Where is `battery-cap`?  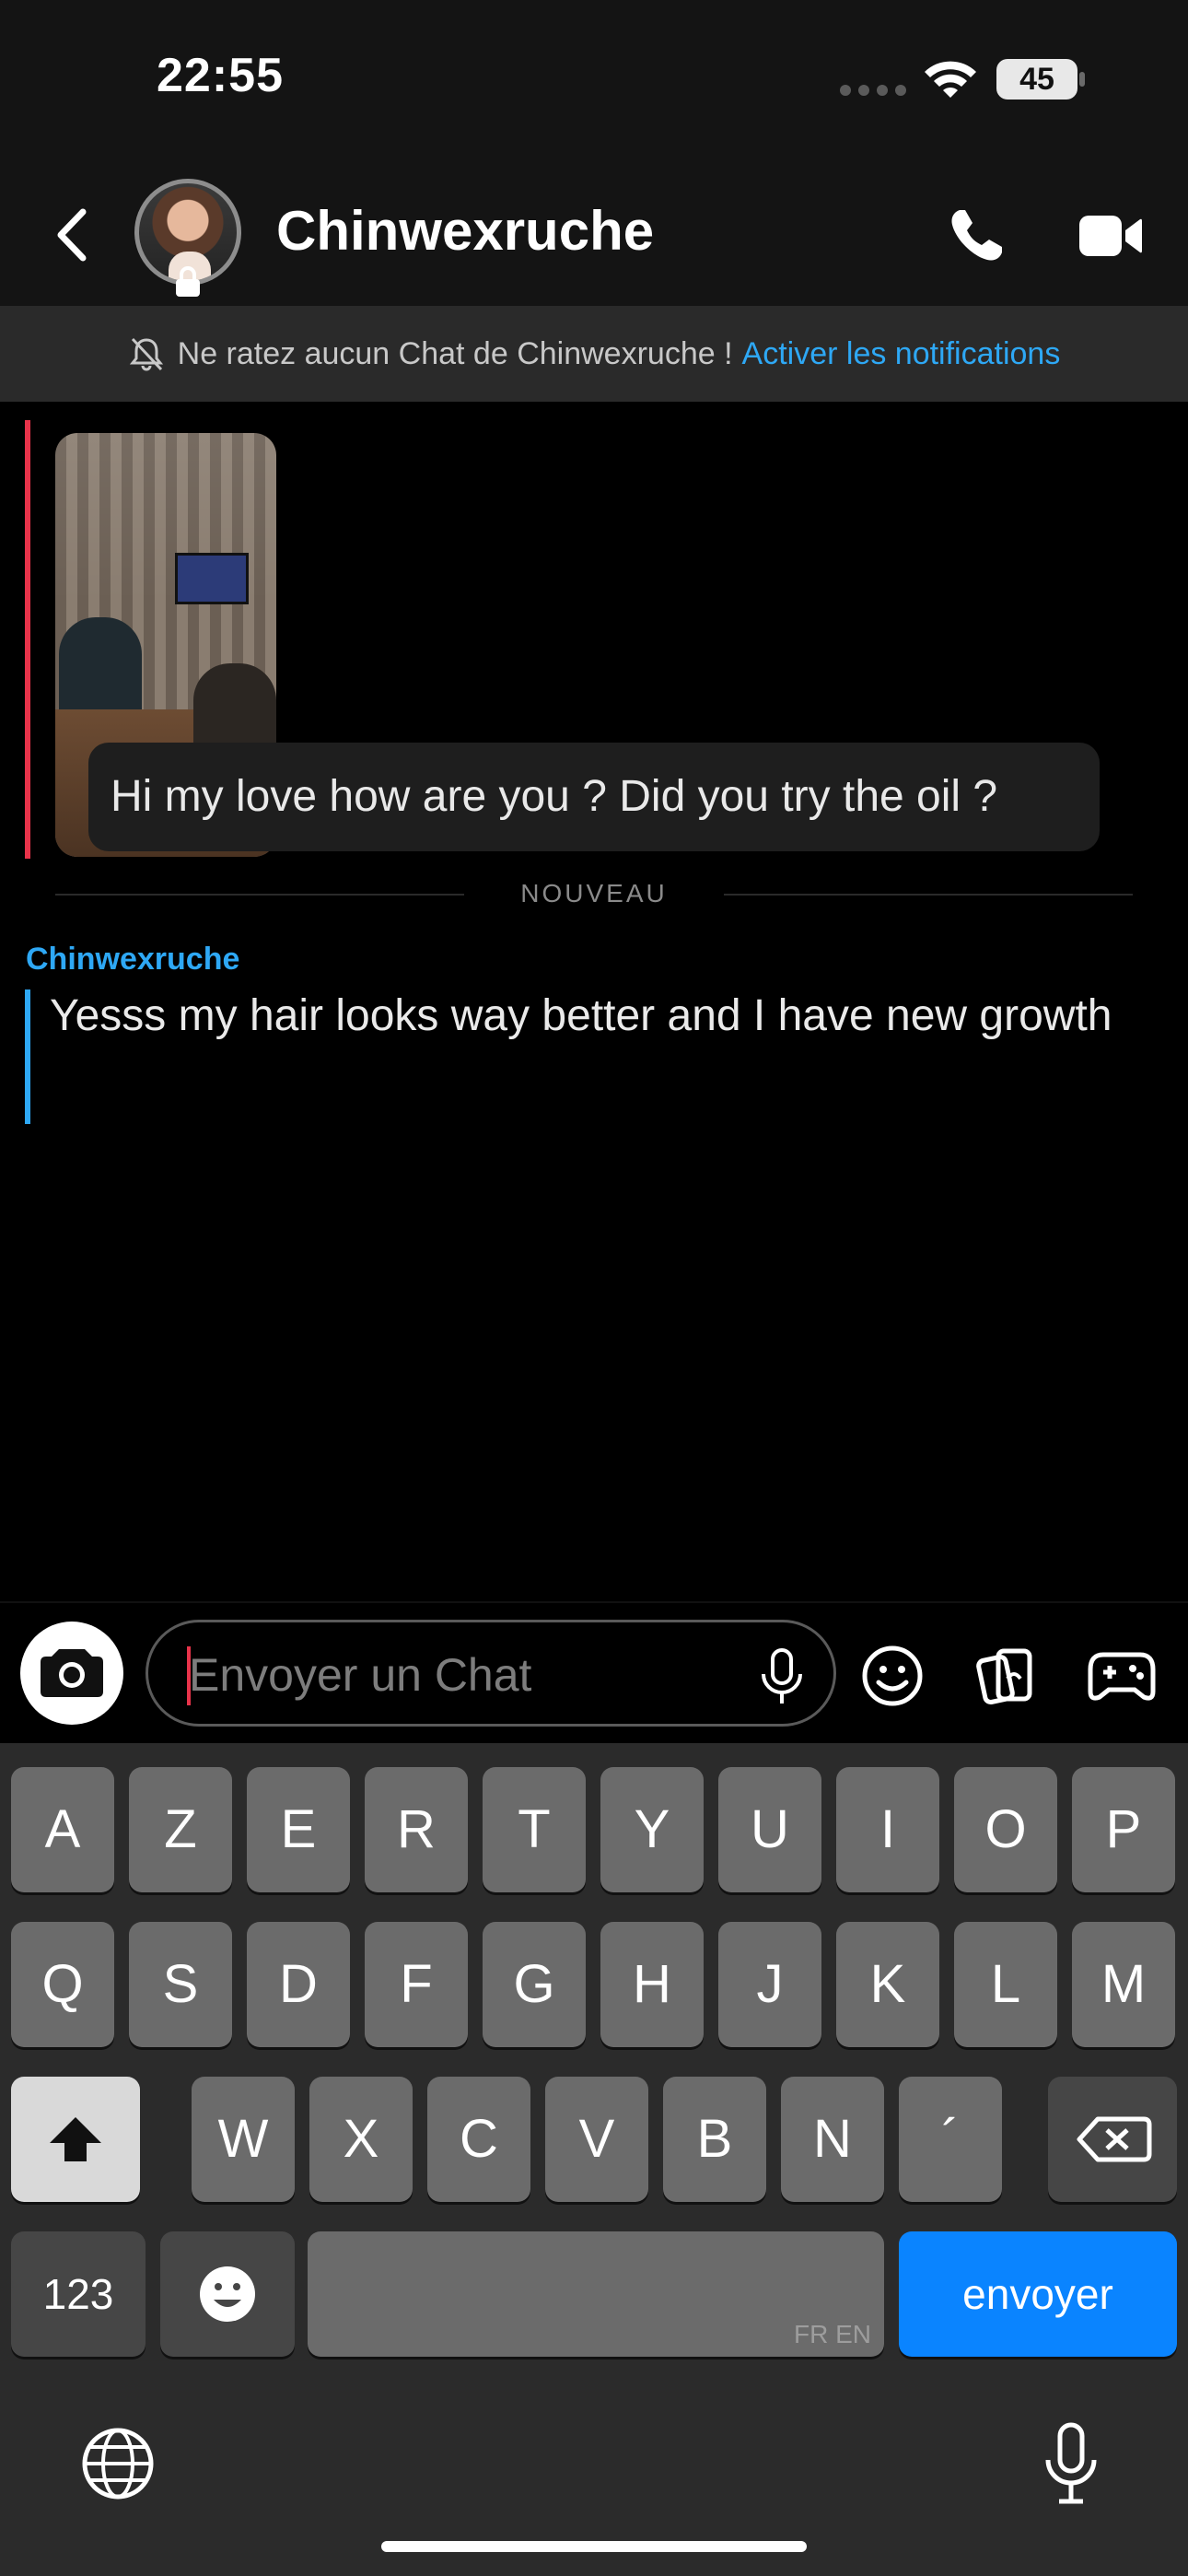
battery-cap is located at coordinates (1082, 79).